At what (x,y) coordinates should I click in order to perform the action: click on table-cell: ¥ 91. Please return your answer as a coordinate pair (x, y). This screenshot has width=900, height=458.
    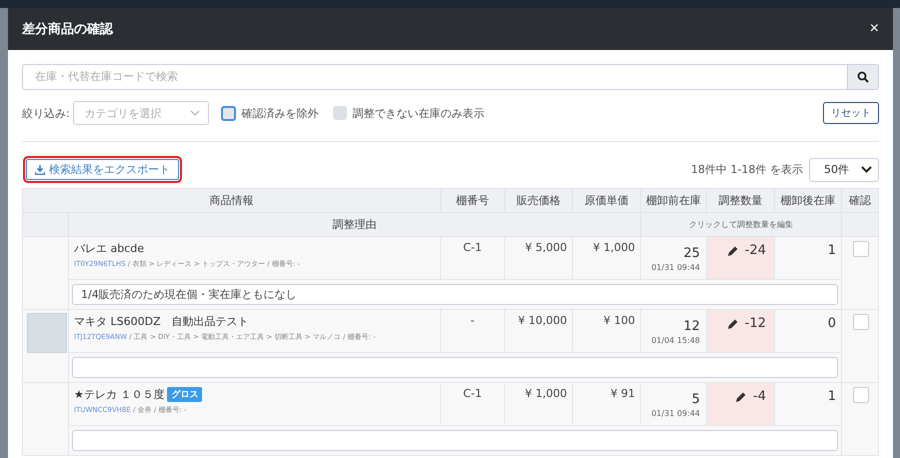
    Looking at the image, I should click on (606, 404).